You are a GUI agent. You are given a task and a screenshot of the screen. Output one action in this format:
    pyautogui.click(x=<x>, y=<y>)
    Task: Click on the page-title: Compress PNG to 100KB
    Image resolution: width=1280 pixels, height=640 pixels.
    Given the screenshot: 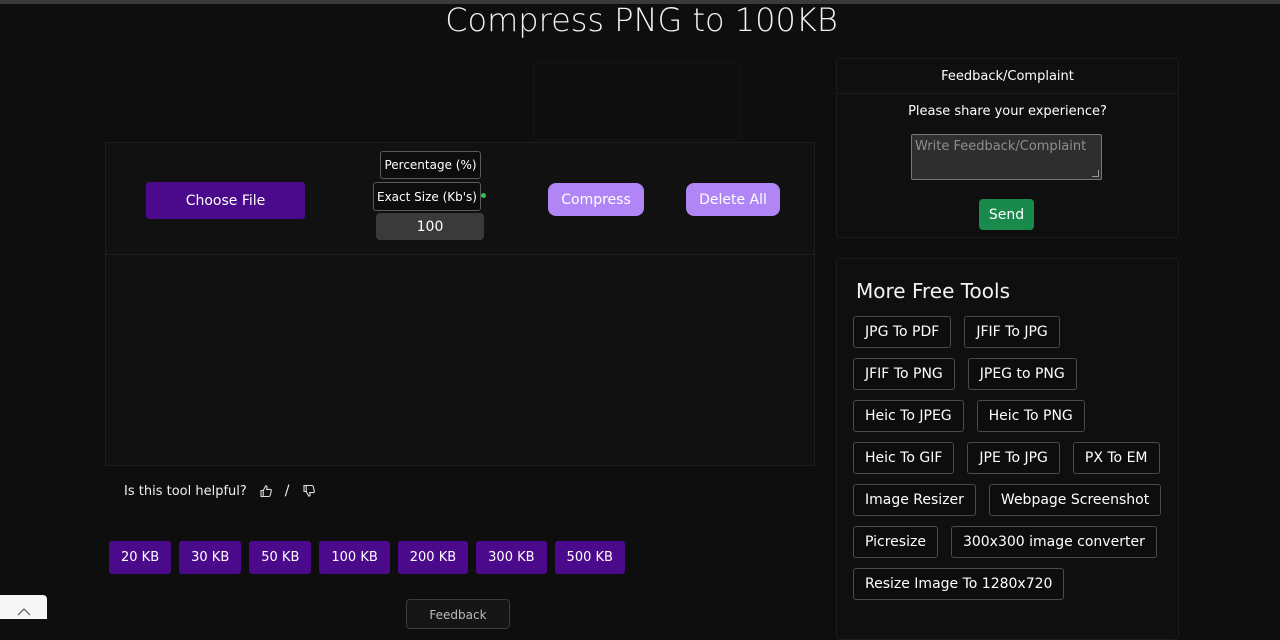 What is the action you would take?
    pyautogui.click(x=641, y=20)
    